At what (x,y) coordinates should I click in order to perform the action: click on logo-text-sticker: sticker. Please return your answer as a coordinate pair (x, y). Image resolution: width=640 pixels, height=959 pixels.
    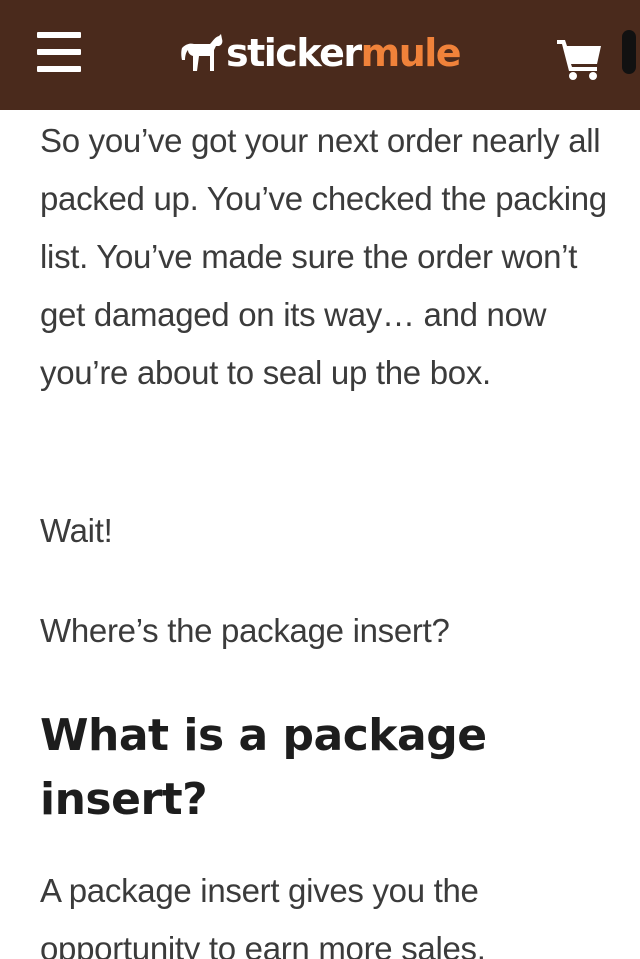
    Looking at the image, I should click on (294, 53).